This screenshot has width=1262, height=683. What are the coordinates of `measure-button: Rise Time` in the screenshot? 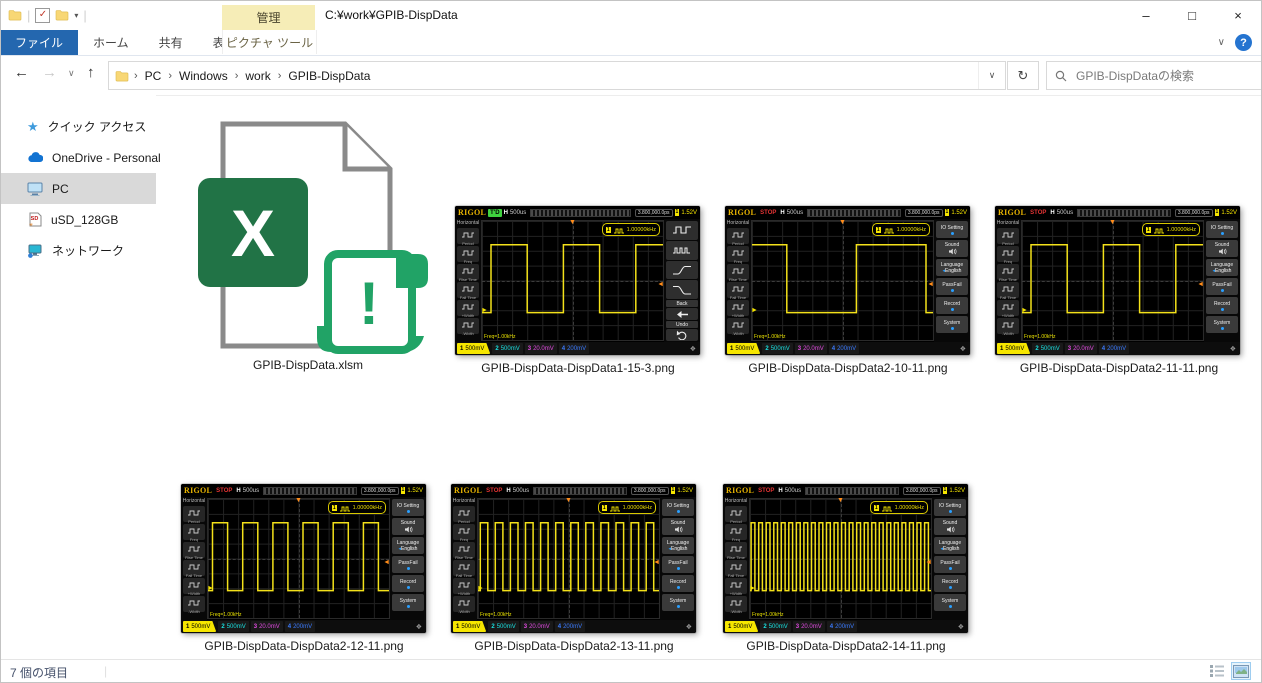 It's located at (1008, 272).